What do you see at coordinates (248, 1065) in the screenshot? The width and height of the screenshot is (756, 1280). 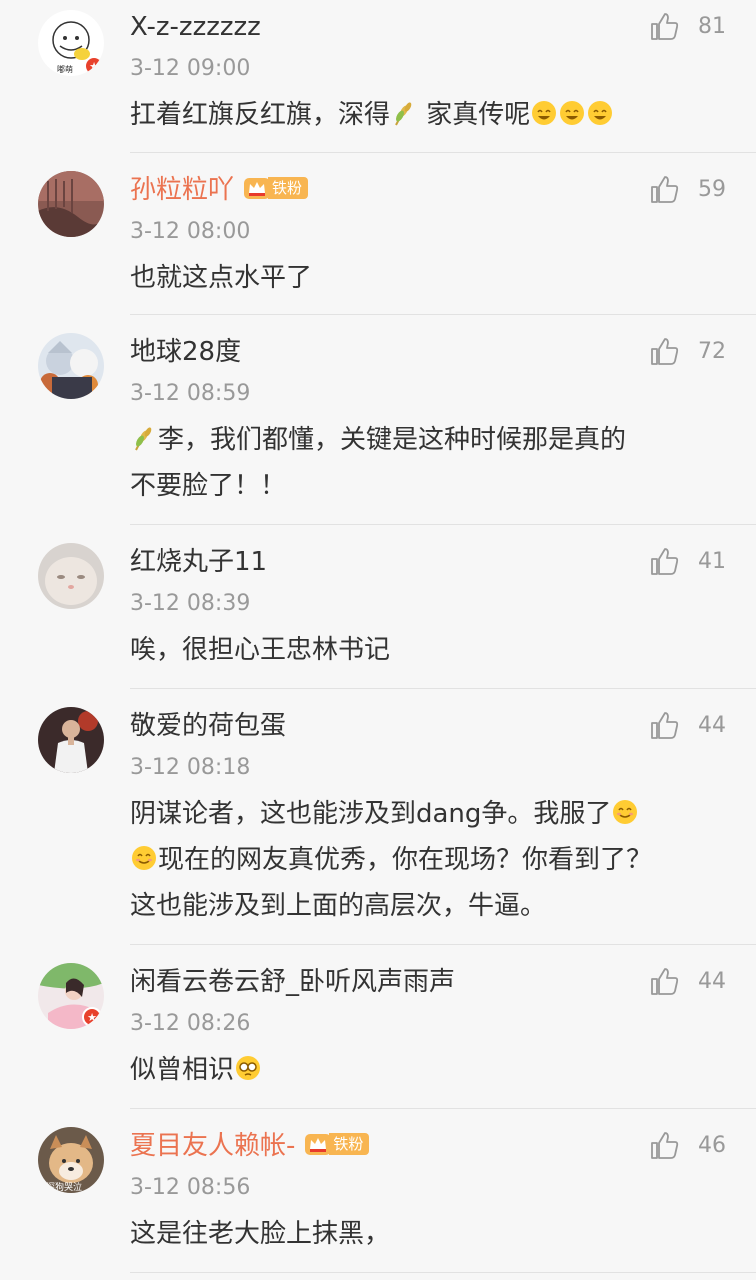 I see `glasses-emoji-icon` at bounding box center [248, 1065].